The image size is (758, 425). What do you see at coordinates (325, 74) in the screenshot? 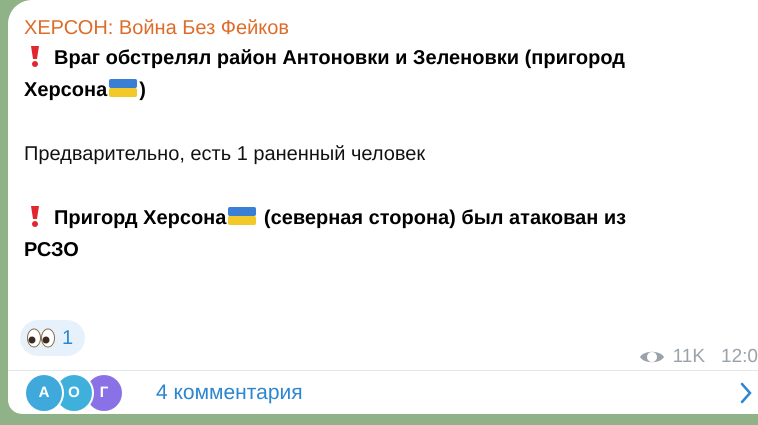
I see `message-text: Враг обстрелял район Антоновки и Зеленовки (пригород Херсона )` at bounding box center [325, 74].